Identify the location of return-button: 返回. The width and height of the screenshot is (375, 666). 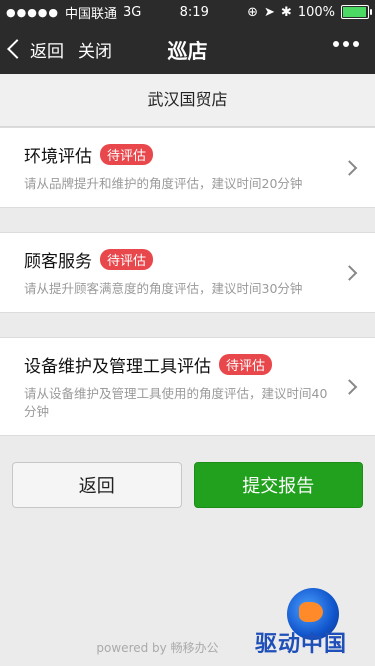
(97, 485).